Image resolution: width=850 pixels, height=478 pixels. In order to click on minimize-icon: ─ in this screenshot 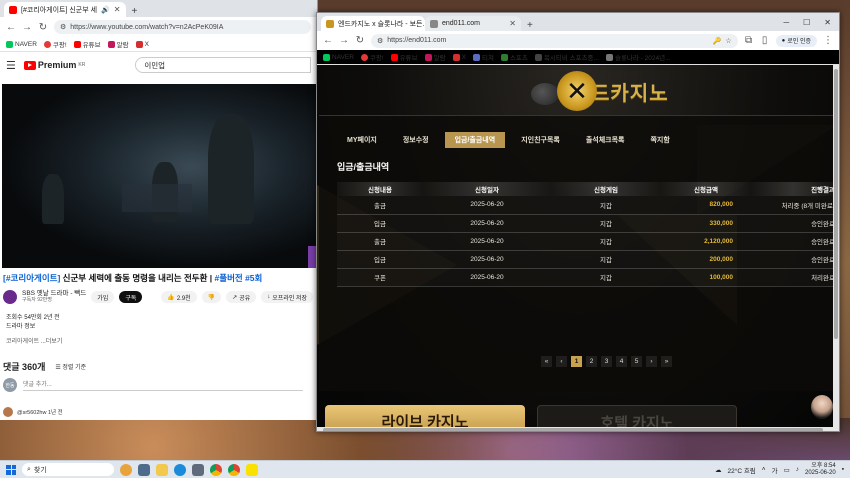, I will do `click(786, 22)`.